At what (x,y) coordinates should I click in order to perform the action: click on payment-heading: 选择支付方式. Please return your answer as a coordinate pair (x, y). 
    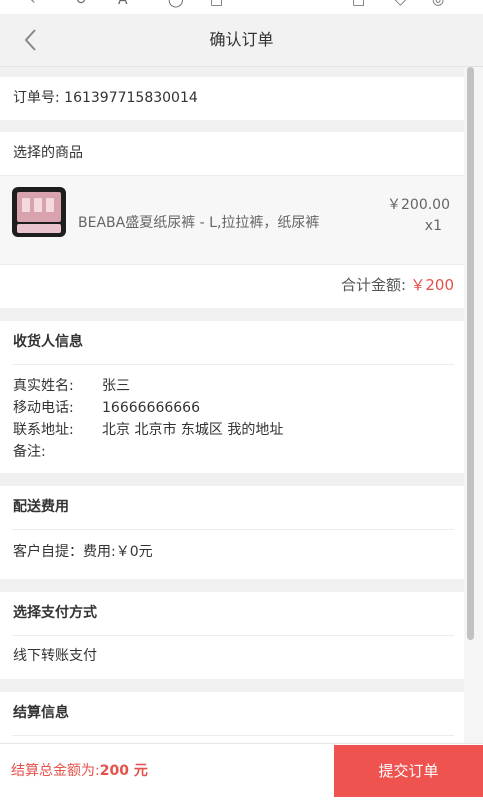
    Looking at the image, I should click on (55, 613).